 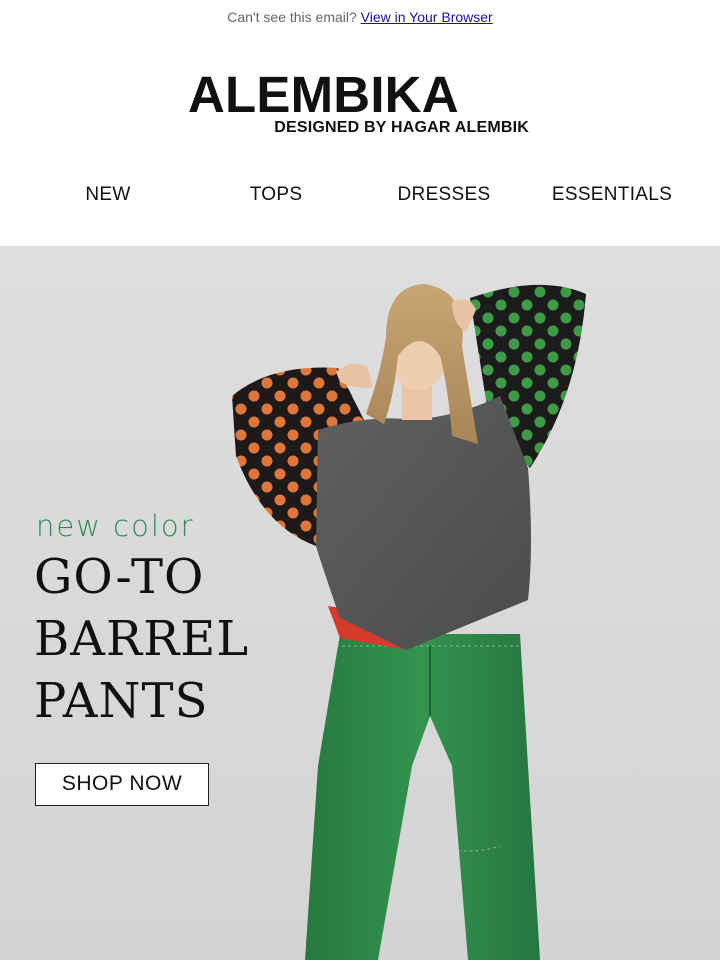 I want to click on view-in-browser-link: View in Your Browser, so click(x=427, y=17).